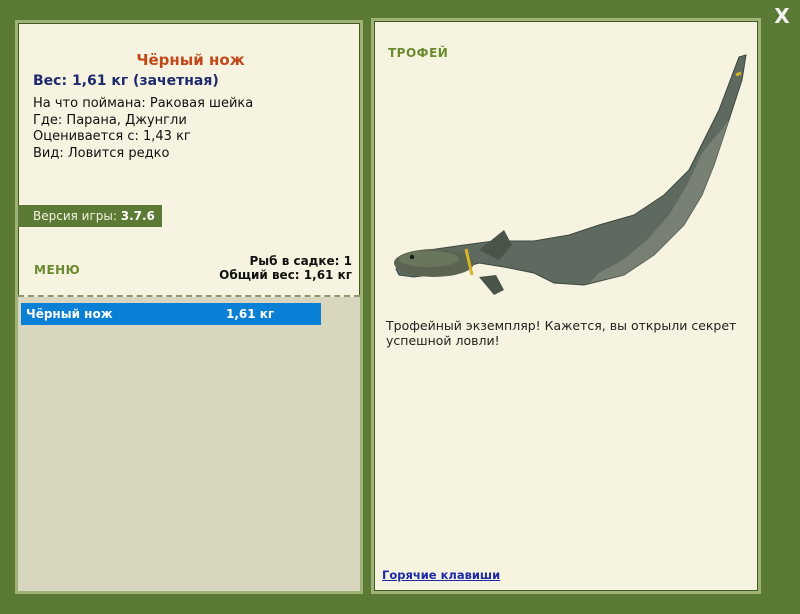  Describe the element at coordinates (250, 314) in the screenshot. I see `list-item-weight: 1,61 кг` at that location.